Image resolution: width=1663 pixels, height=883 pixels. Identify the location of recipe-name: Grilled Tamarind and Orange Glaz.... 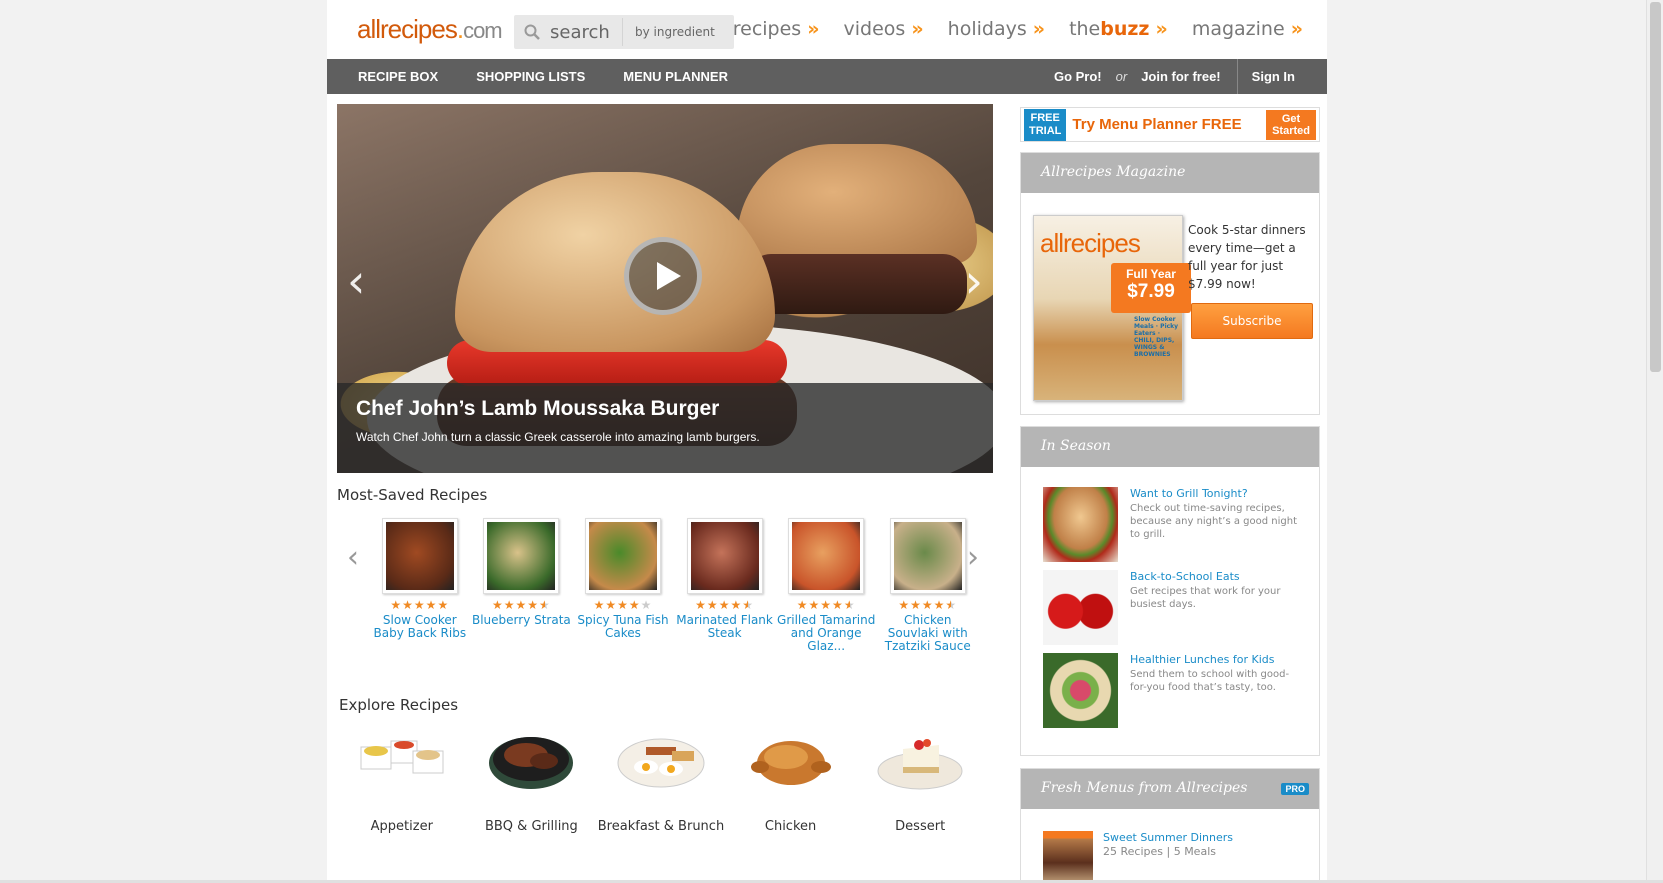
(826, 633).